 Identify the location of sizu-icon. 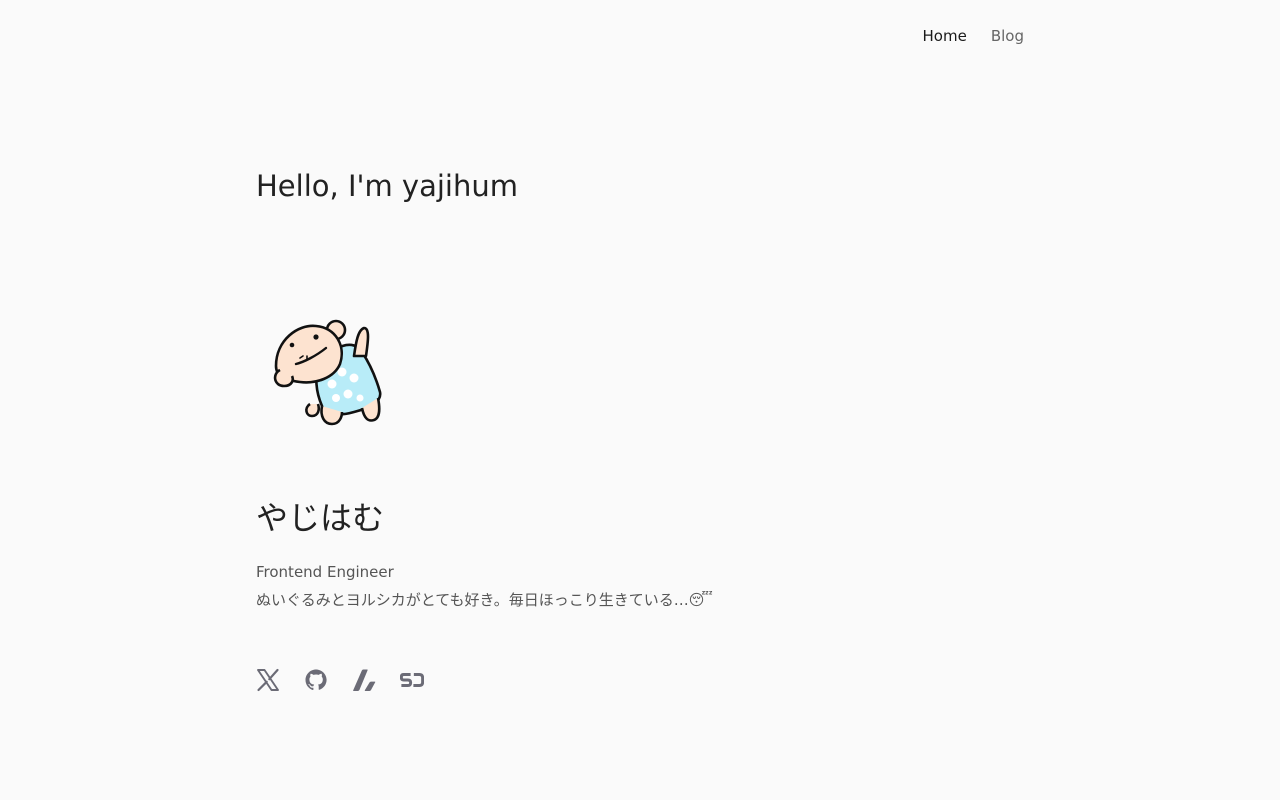
(412, 680).